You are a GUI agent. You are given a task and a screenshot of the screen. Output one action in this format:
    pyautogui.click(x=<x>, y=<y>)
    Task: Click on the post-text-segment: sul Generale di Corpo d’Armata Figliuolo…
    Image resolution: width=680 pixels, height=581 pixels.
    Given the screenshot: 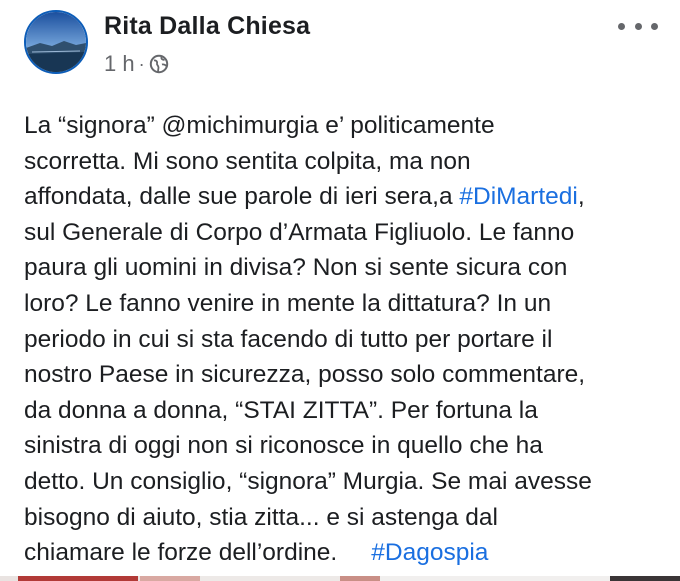 What is the action you would take?
    pyautogui.click(x=299, y=232)
    